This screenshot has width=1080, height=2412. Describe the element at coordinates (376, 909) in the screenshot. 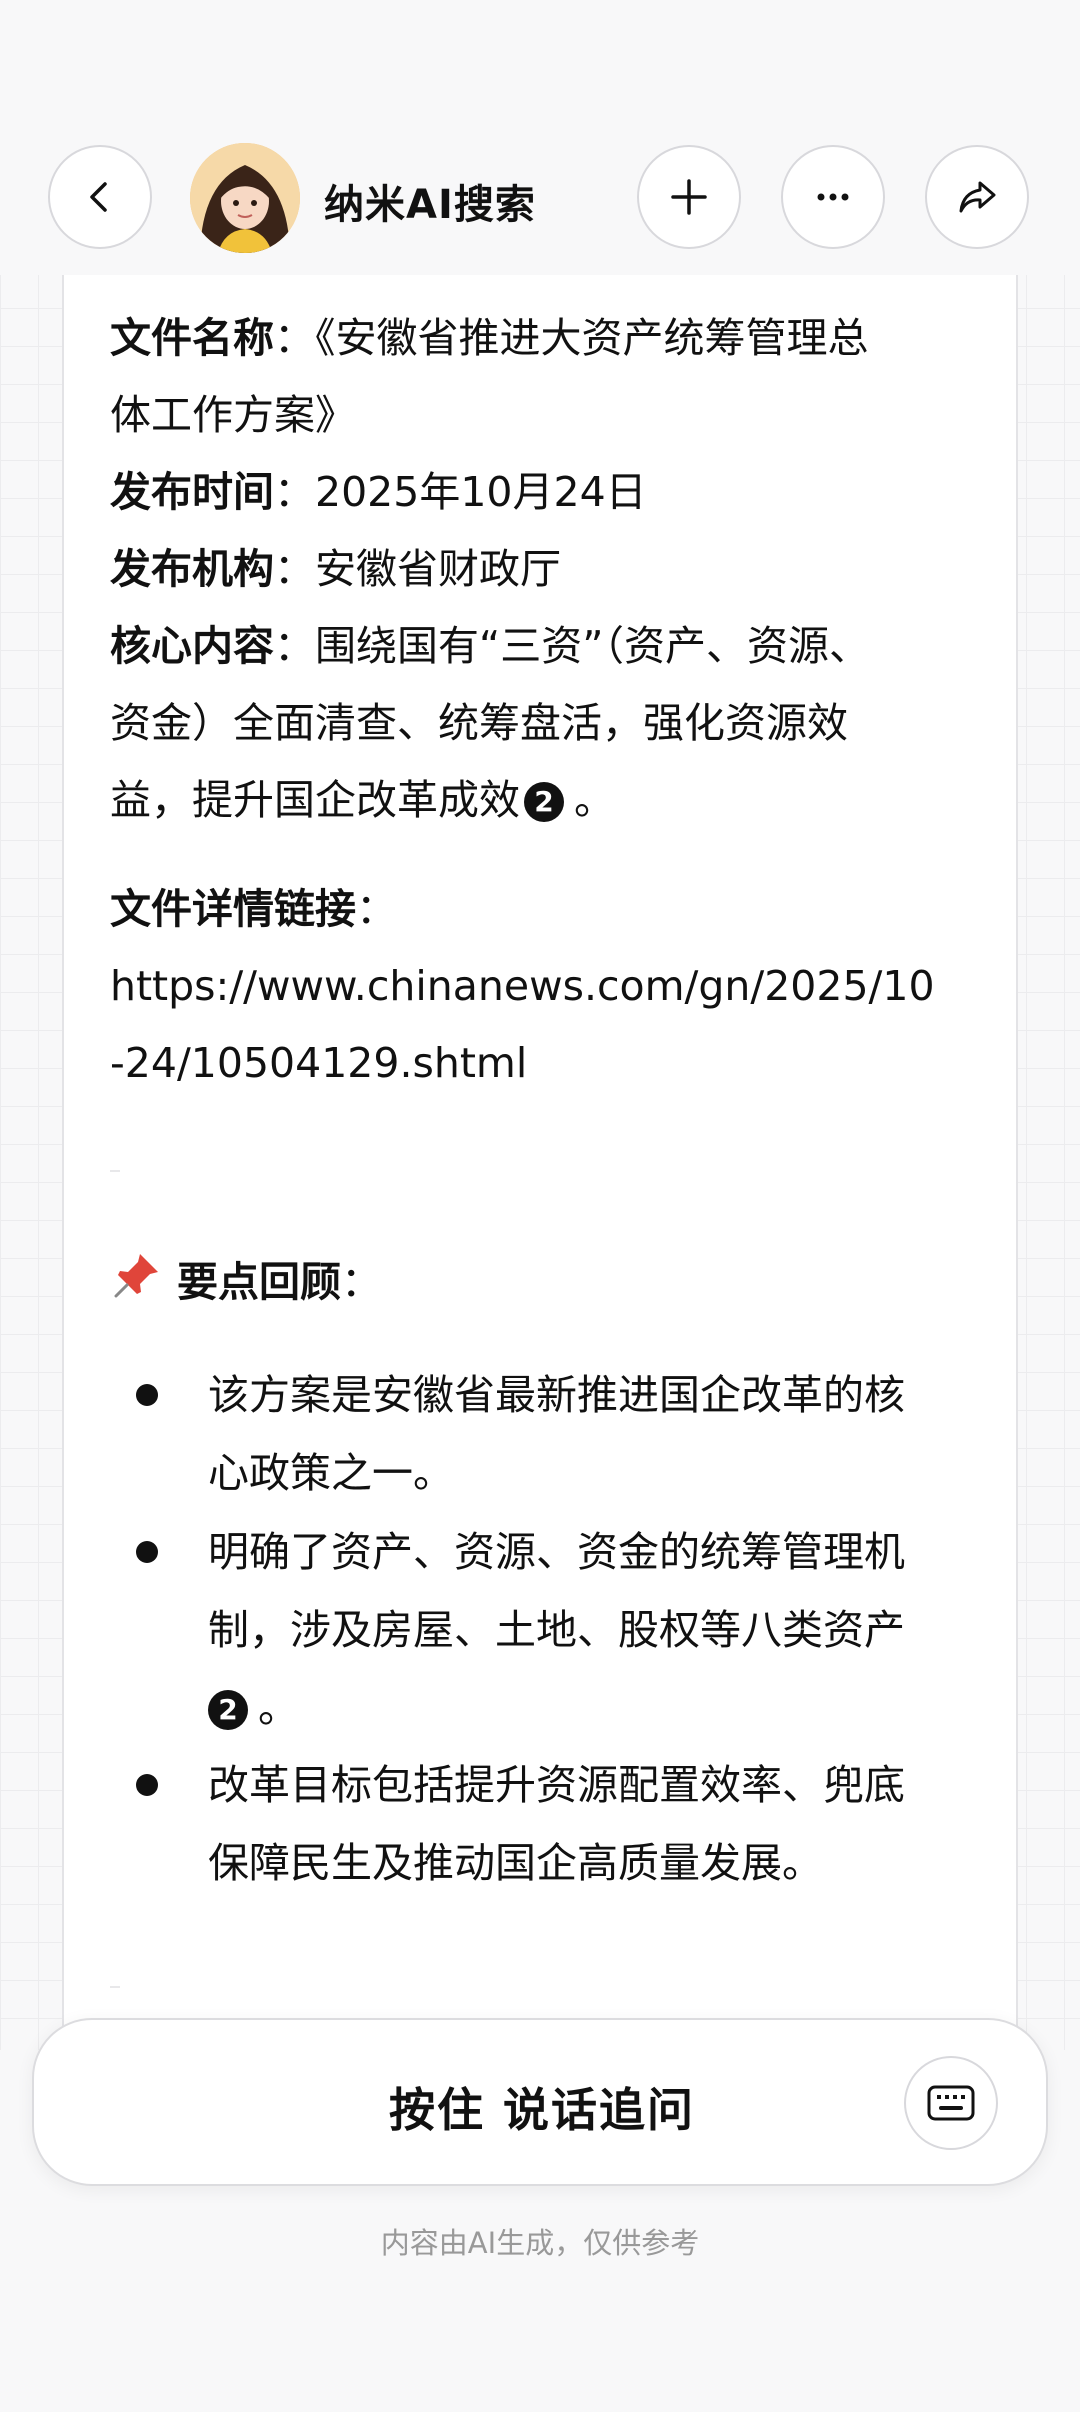

I see `doc-link-colon: ：` at that location.